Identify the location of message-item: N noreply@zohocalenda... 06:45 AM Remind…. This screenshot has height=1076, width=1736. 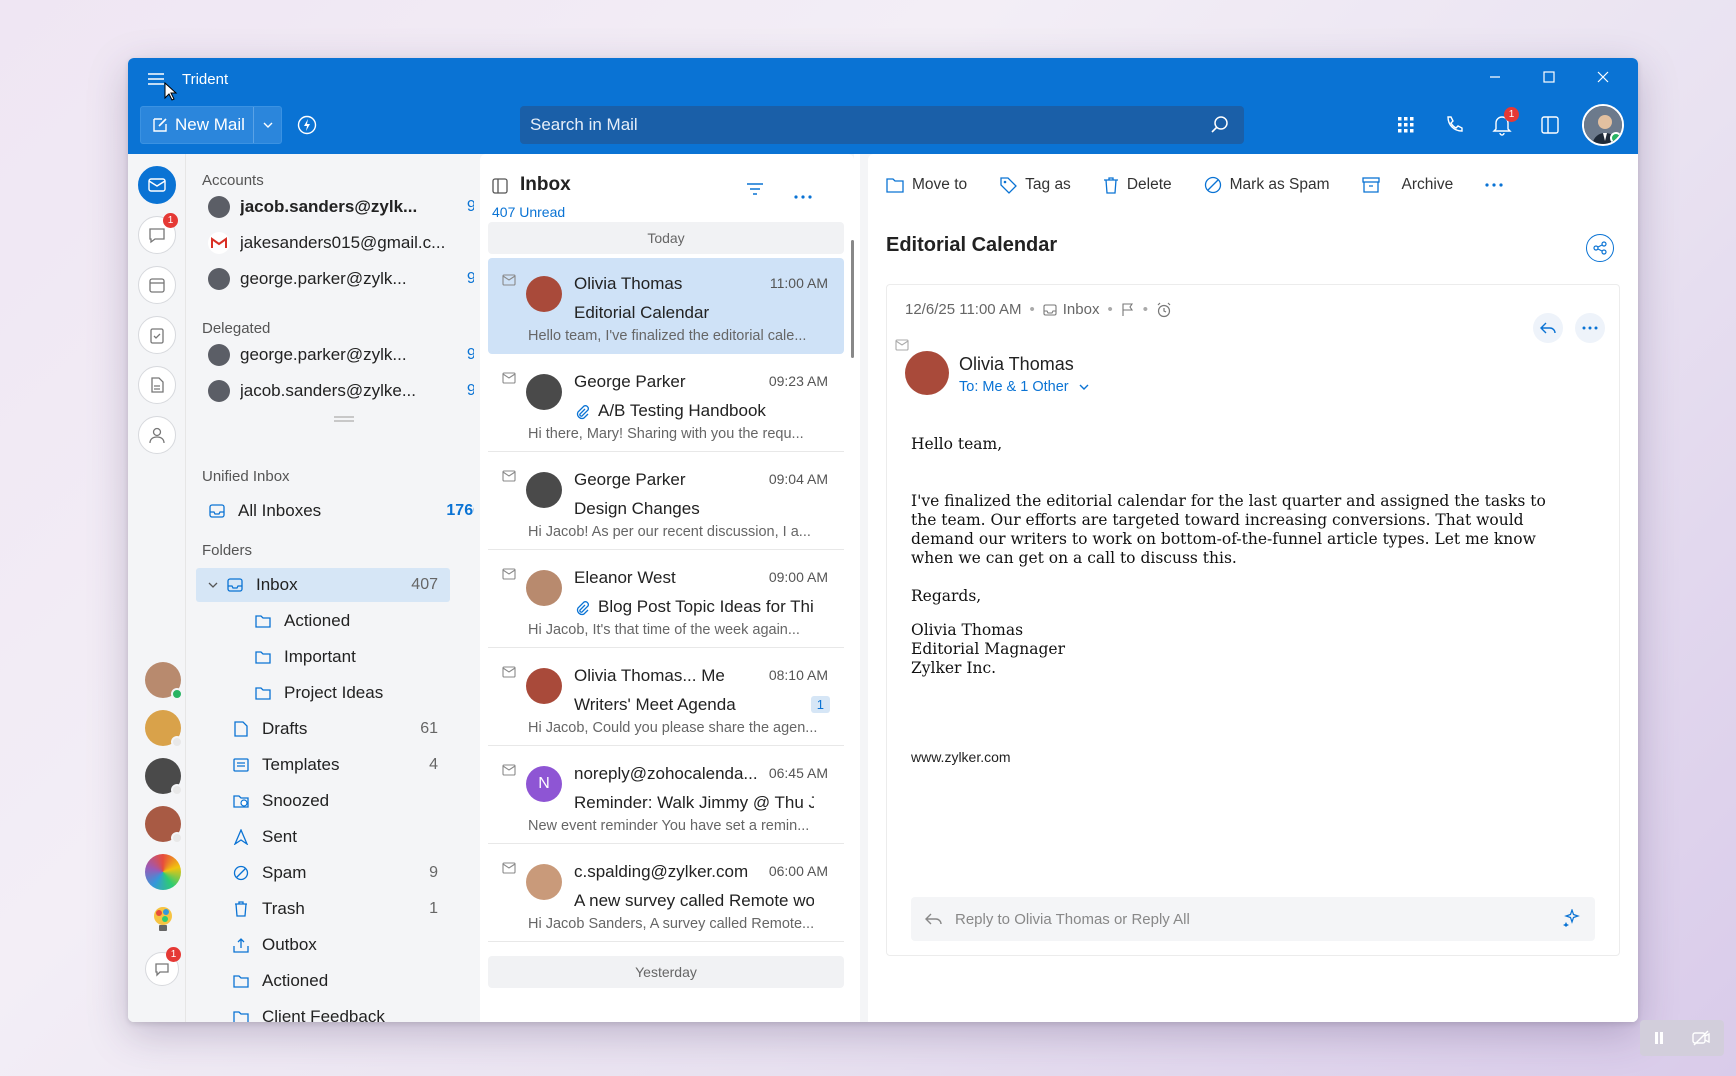
(666, 796).